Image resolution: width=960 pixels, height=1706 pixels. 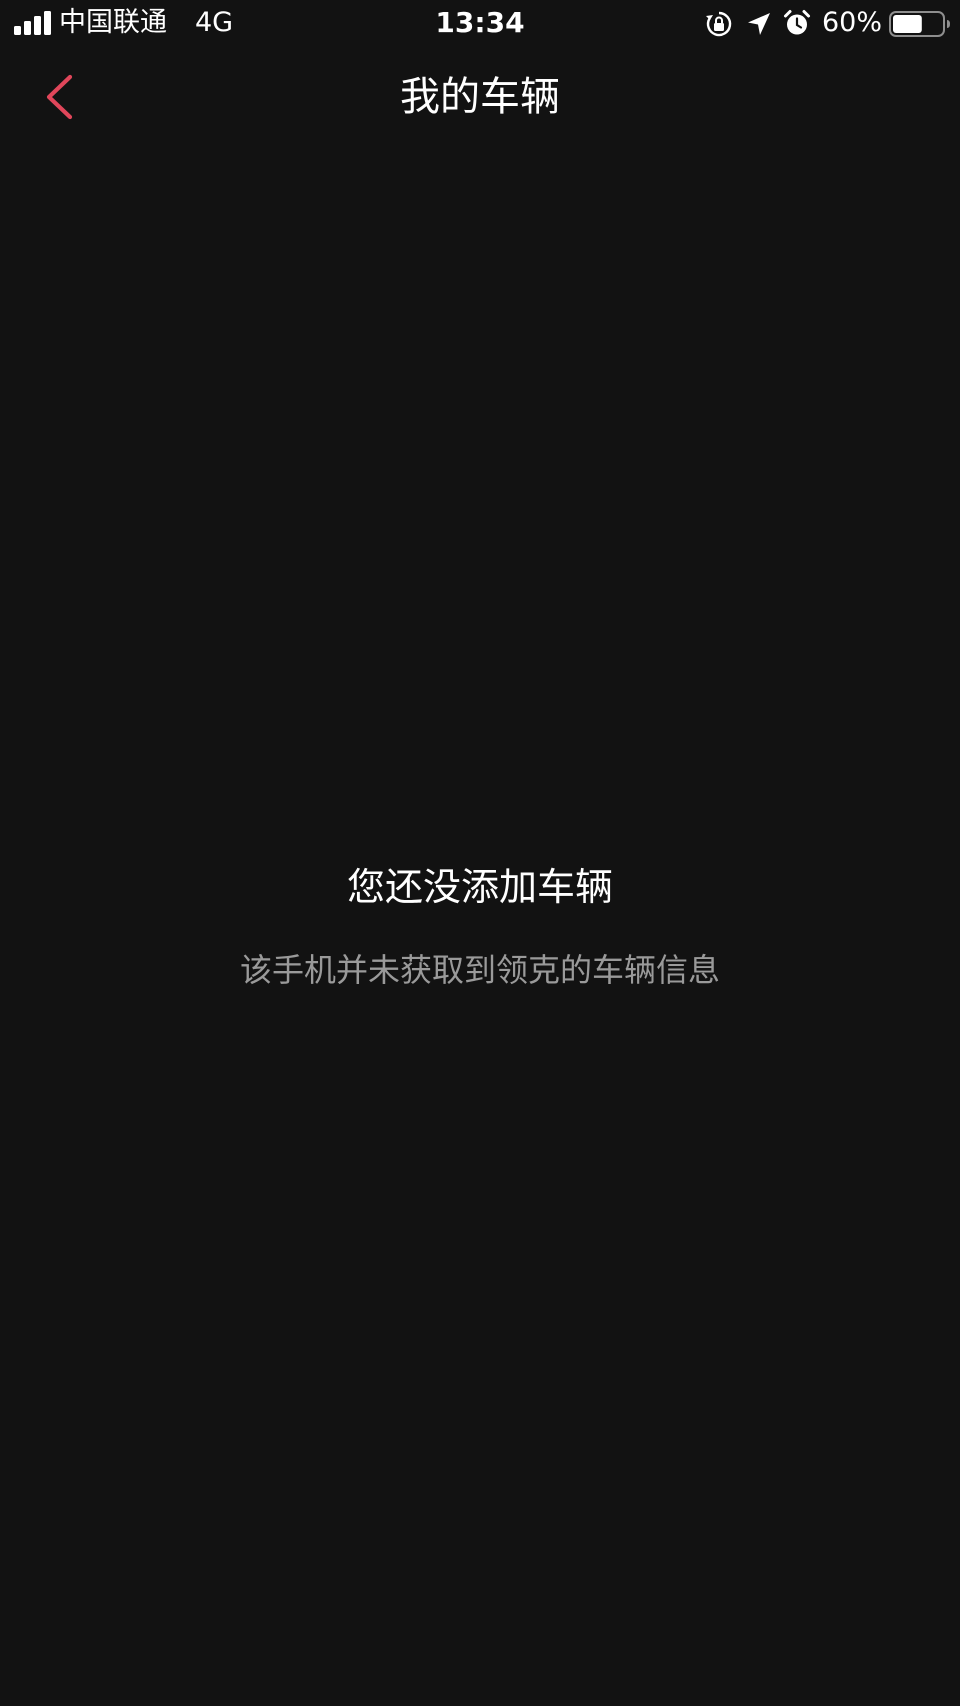 I want to click on rotation-lock-icon, so click(x=719, y=24).